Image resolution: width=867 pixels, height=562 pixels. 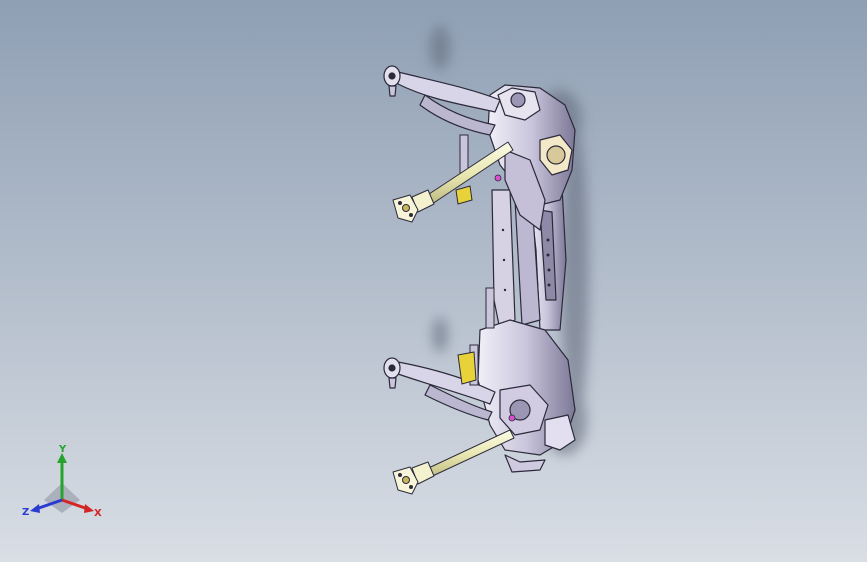 I want to click on axis-triad: Y X Z, so click(x=67, y=484).